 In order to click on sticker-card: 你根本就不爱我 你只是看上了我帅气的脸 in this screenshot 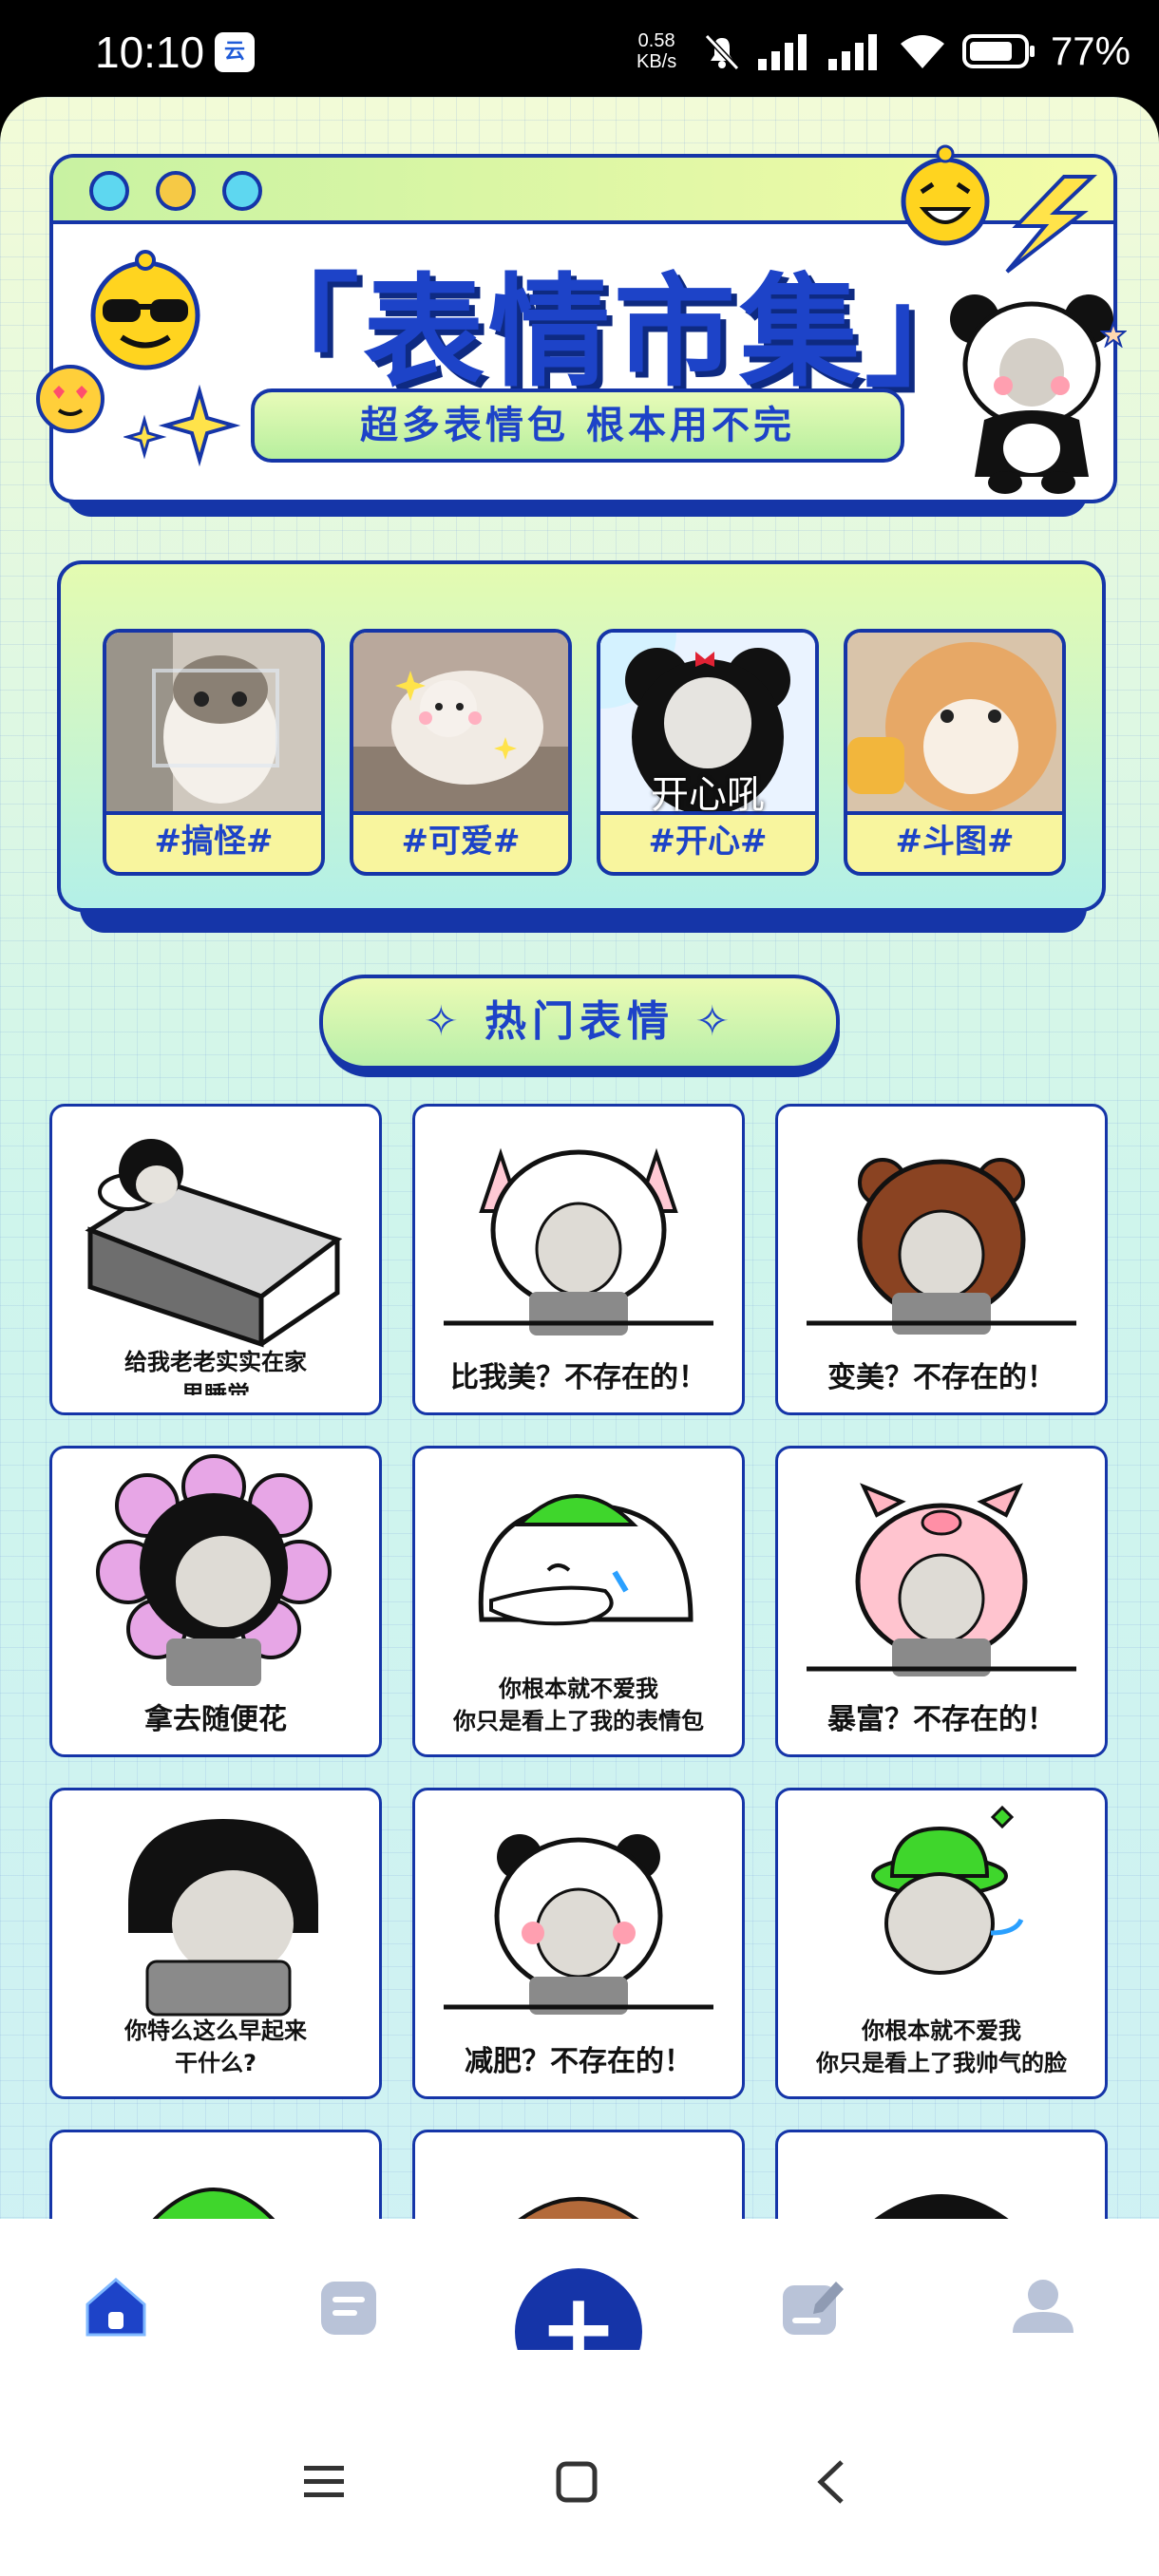, I will do `click(941, 1943)`.